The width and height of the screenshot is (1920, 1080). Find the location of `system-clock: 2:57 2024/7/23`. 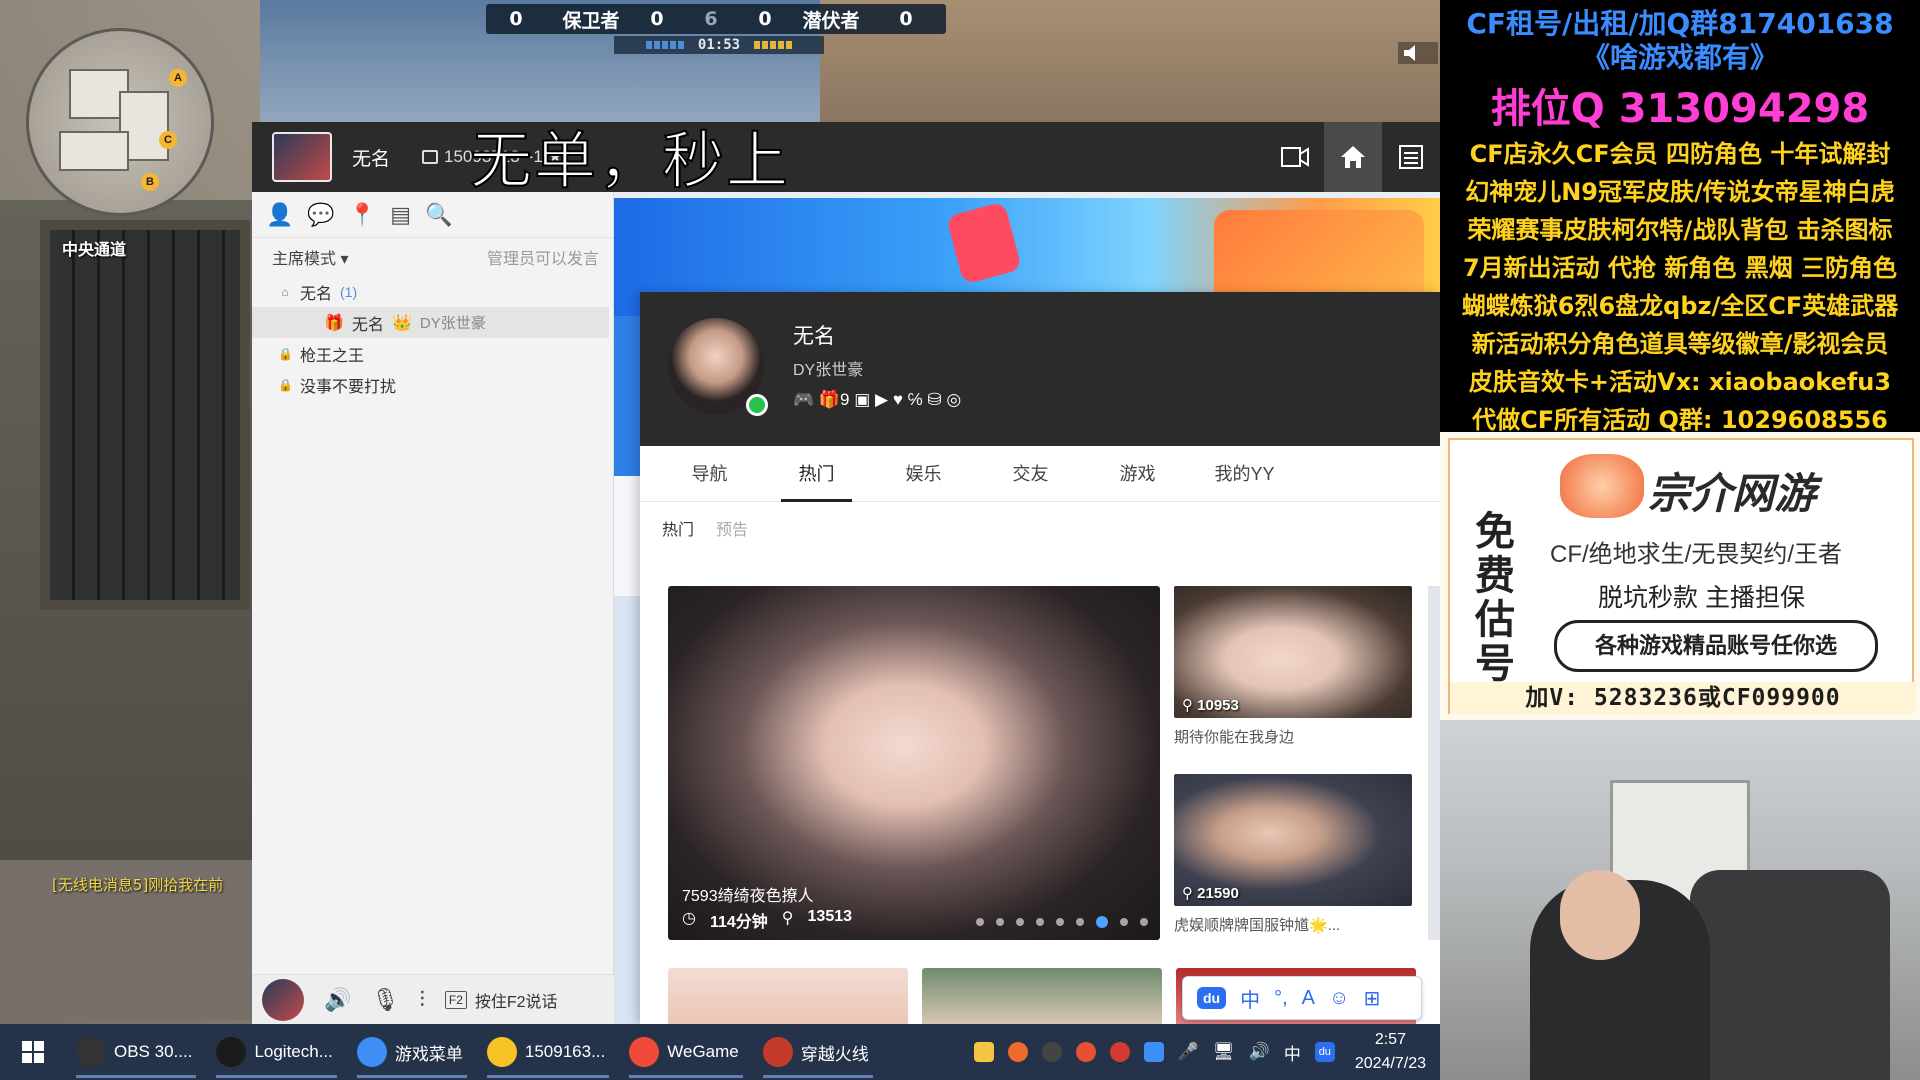

system-clock: 2:57 2024/7/23 is located at coordinates (1390, 1052).